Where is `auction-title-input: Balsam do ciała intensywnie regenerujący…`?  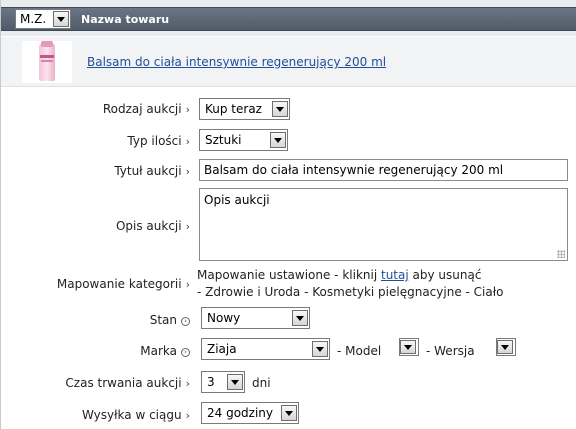
auction-title-input: Balsam do ciała intensywnie regenerujący… is located at coordinates (383, 170).